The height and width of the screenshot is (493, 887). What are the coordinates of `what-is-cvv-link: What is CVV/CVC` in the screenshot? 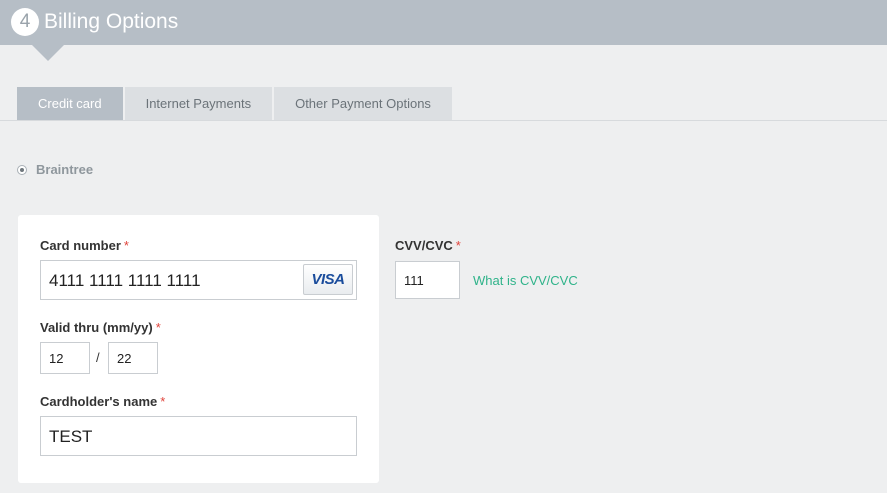 It's located at (525, 280).